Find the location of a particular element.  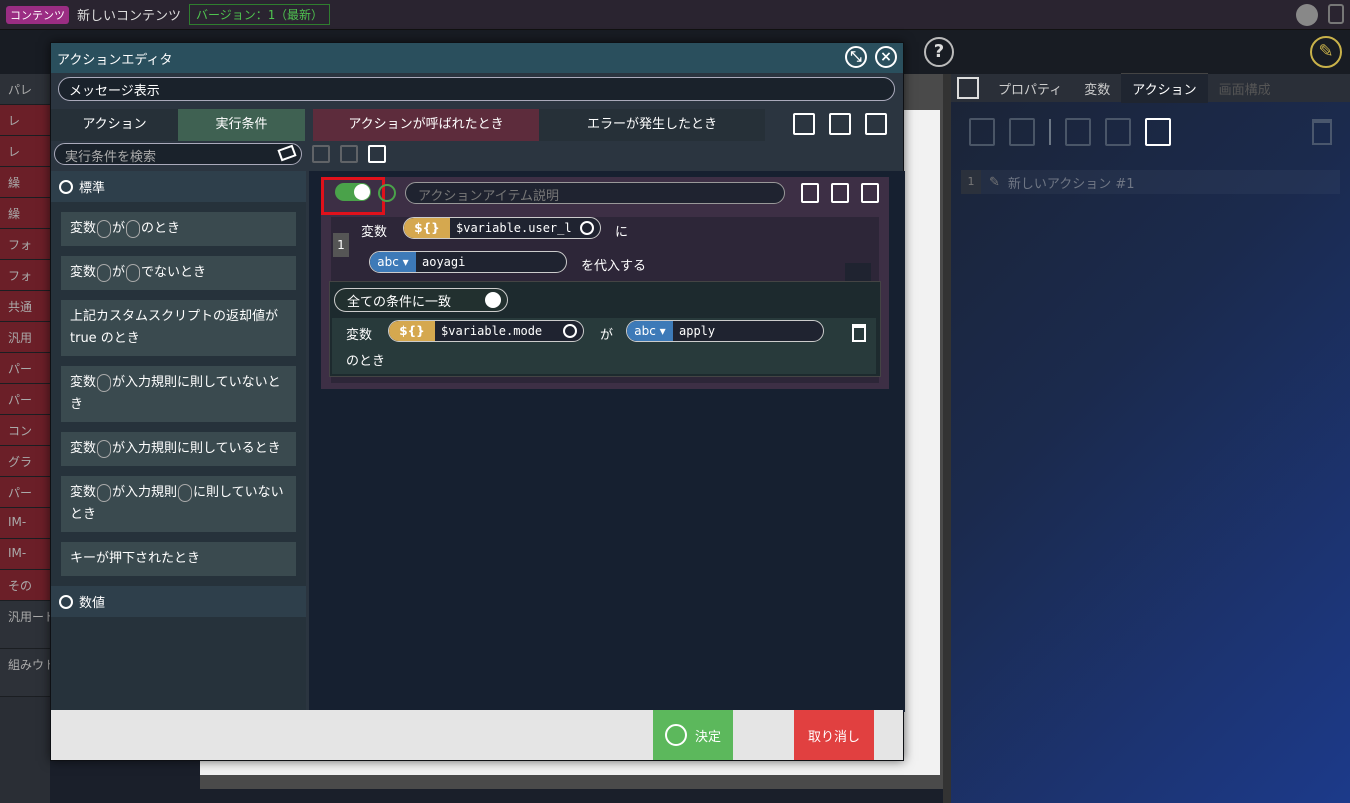

add-action-icon is located at coordinates (982, 132).